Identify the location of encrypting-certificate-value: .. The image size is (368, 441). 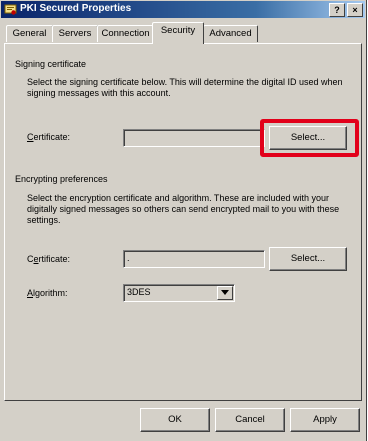
(128, 258).